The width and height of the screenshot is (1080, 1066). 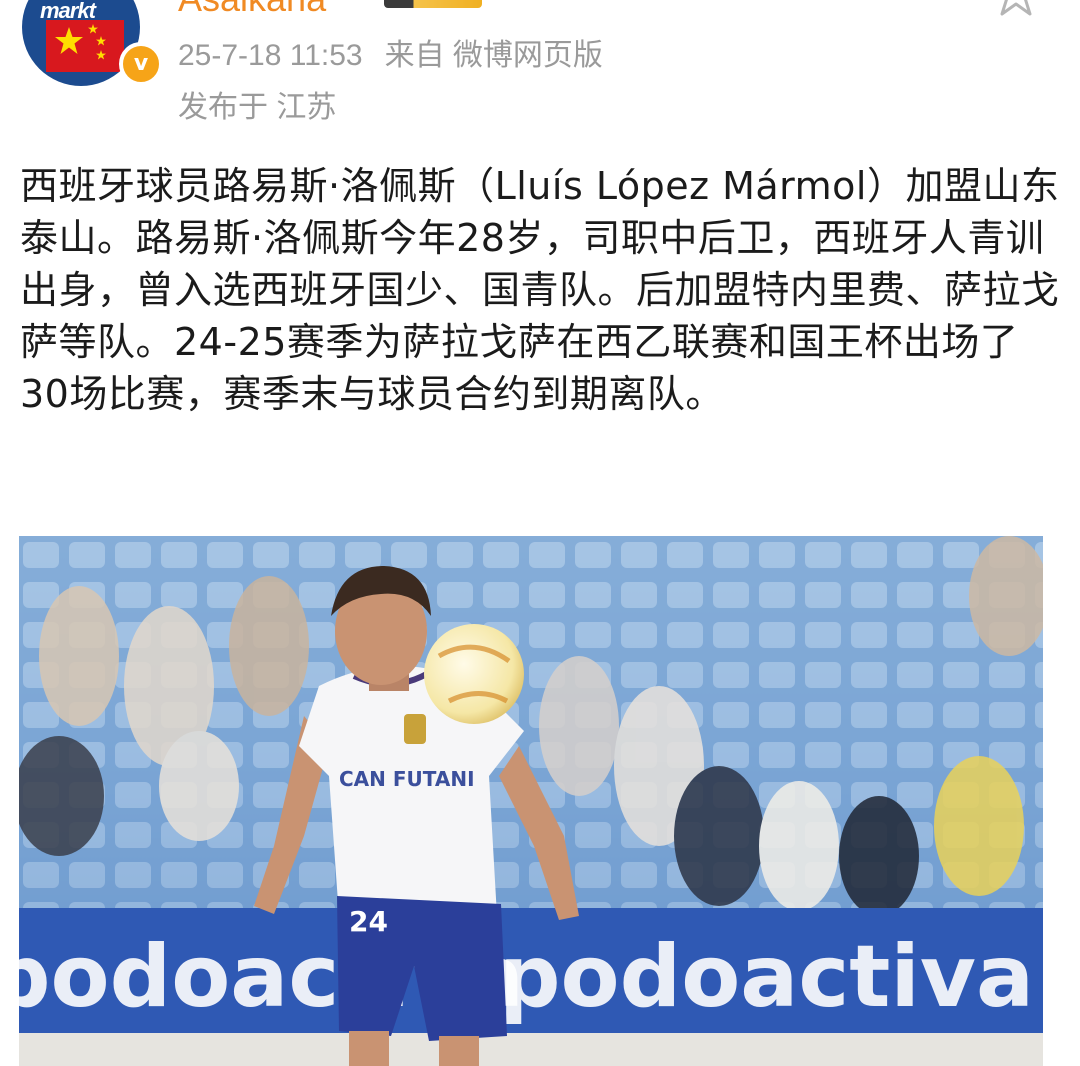 I want to click on avatar-wrapper: markt v, so click(x=92, y=43).